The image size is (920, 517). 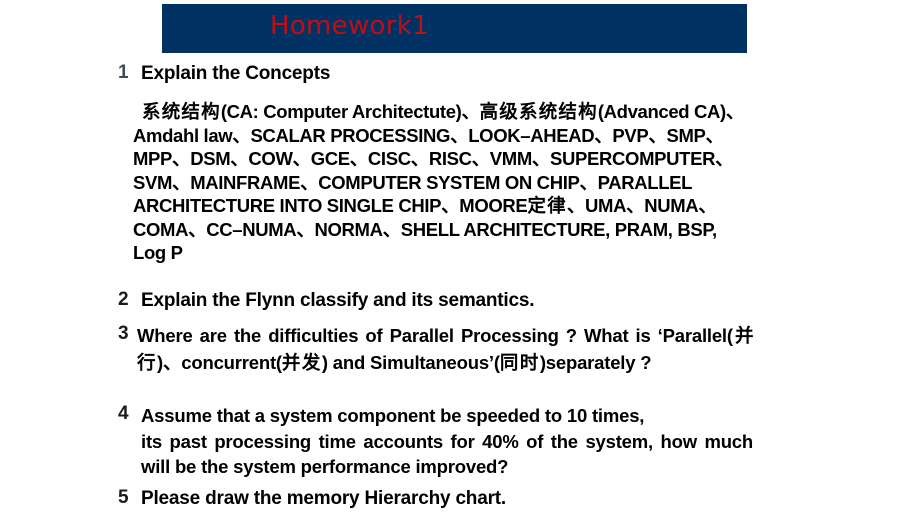 What do you see at coordinates (123, 72) in the screenshot?
I see `list-item-1-number: 1` at bounding box center [123, 72].